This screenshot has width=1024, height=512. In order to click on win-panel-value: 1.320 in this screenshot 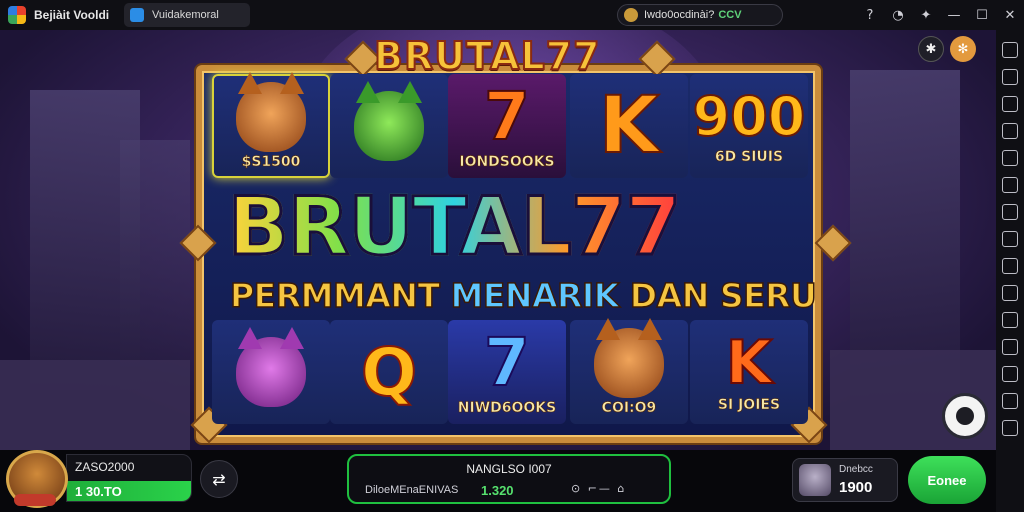, I will do `click(497, 490)`.